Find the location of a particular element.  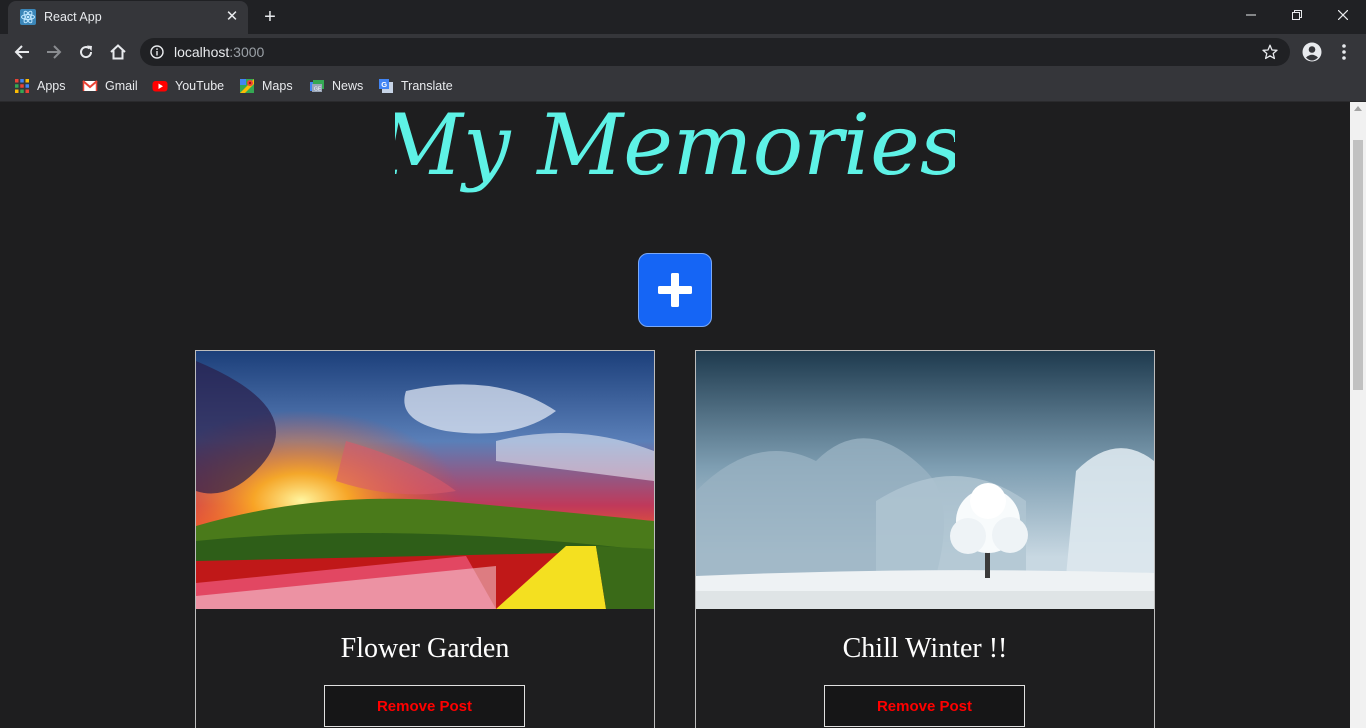

bookmark-label: Maps is located at coordinates (277, 86).